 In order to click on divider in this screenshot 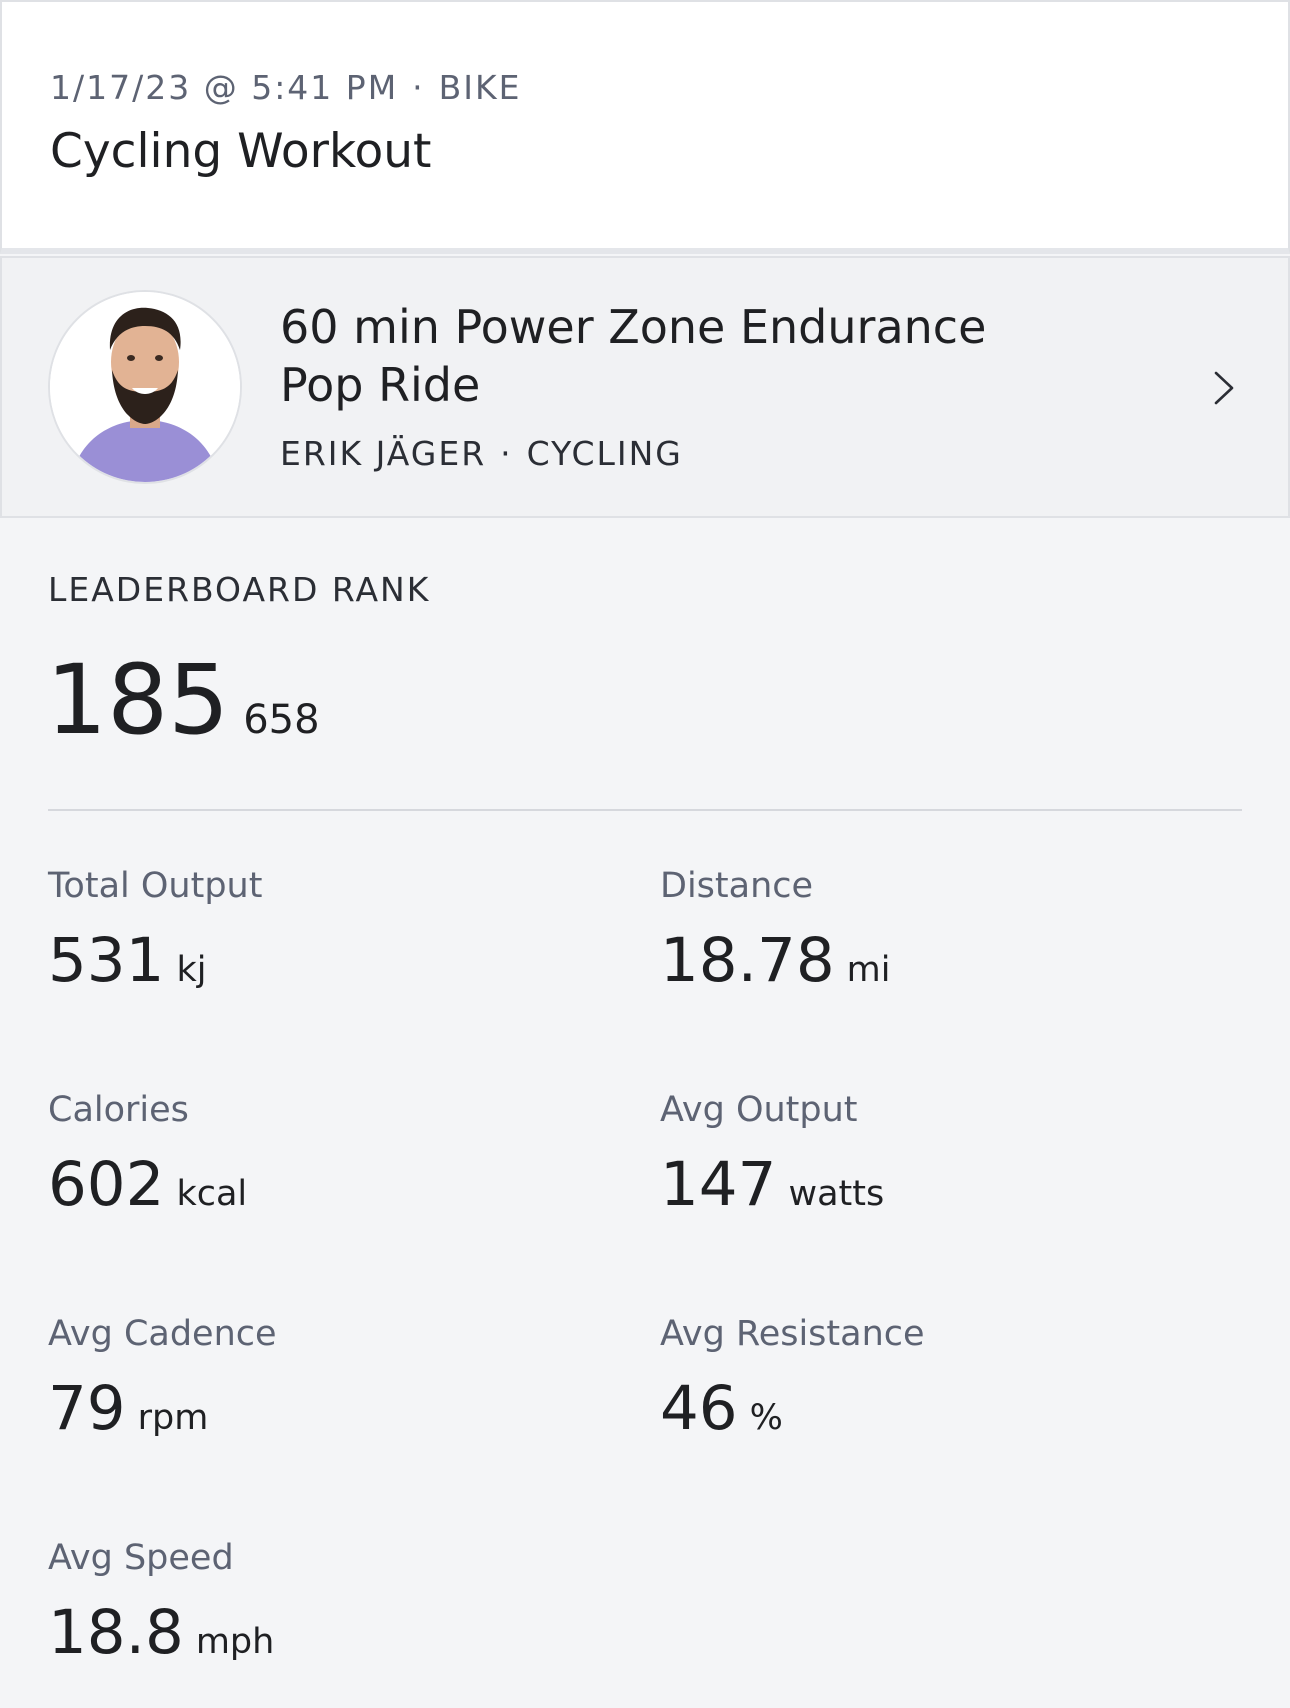, I will do `click(645, 810)`.